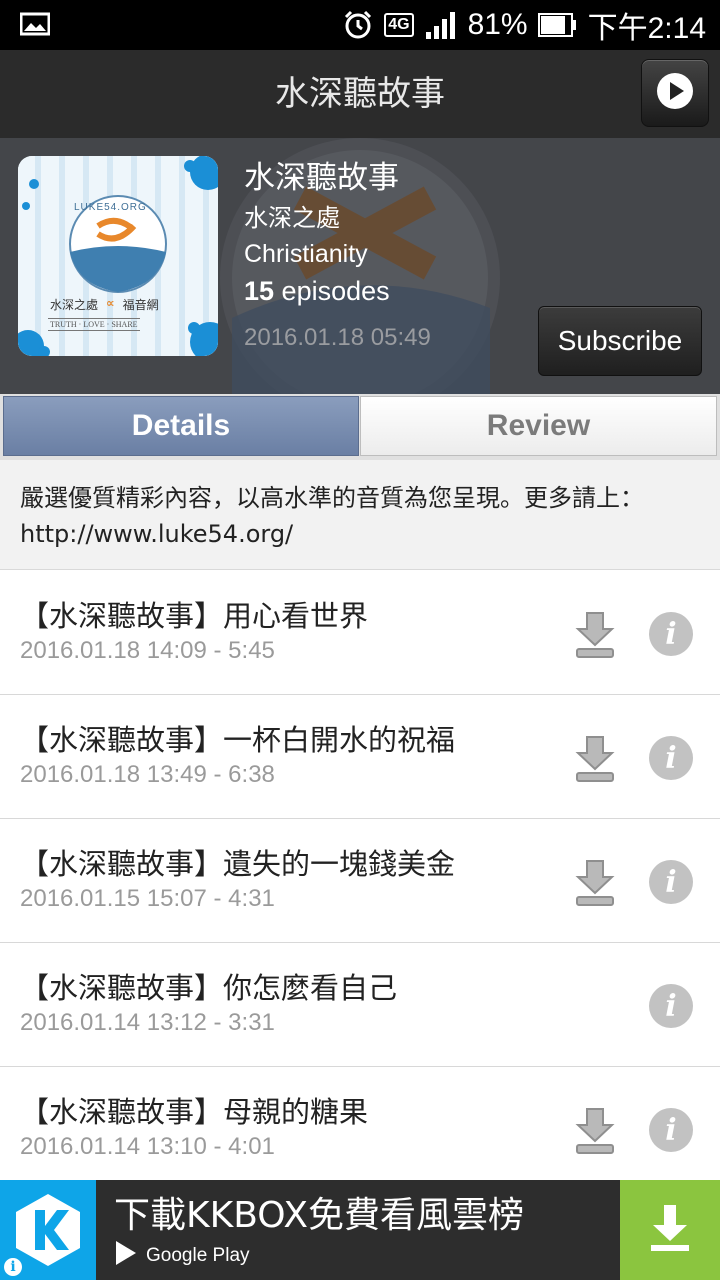 This screenshot has height=1280, width=720. What do you see at coordinates (332, 291) in the screenshot?
I see `episode-count-label: episodes` at bounding box center [332, 291].